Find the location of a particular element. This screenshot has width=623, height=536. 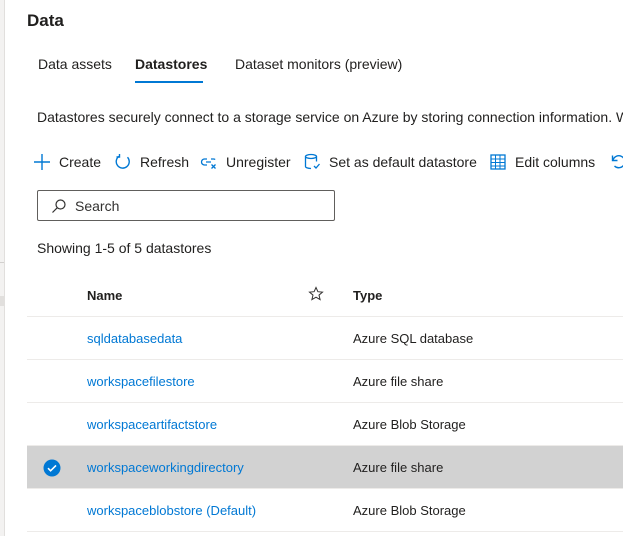

table-row: sqldatabasedata Azure SQL database is located at coordinates (325, 338).